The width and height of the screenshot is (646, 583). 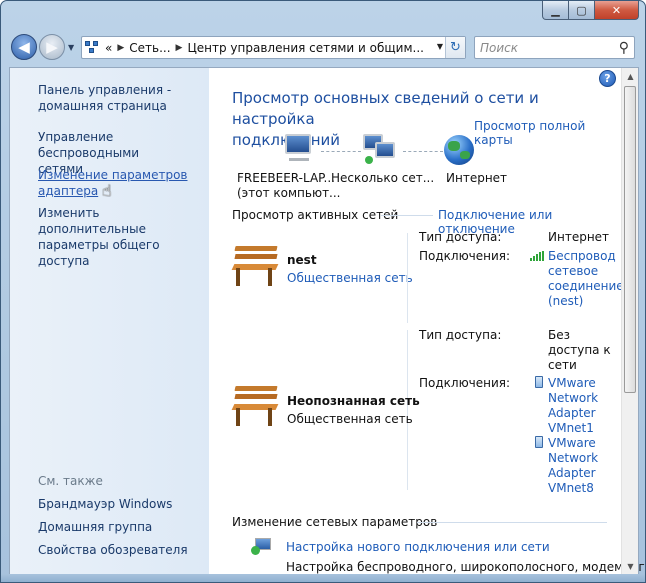 I want to click on access-type-value: Интернет, so click(x=579, y=237).